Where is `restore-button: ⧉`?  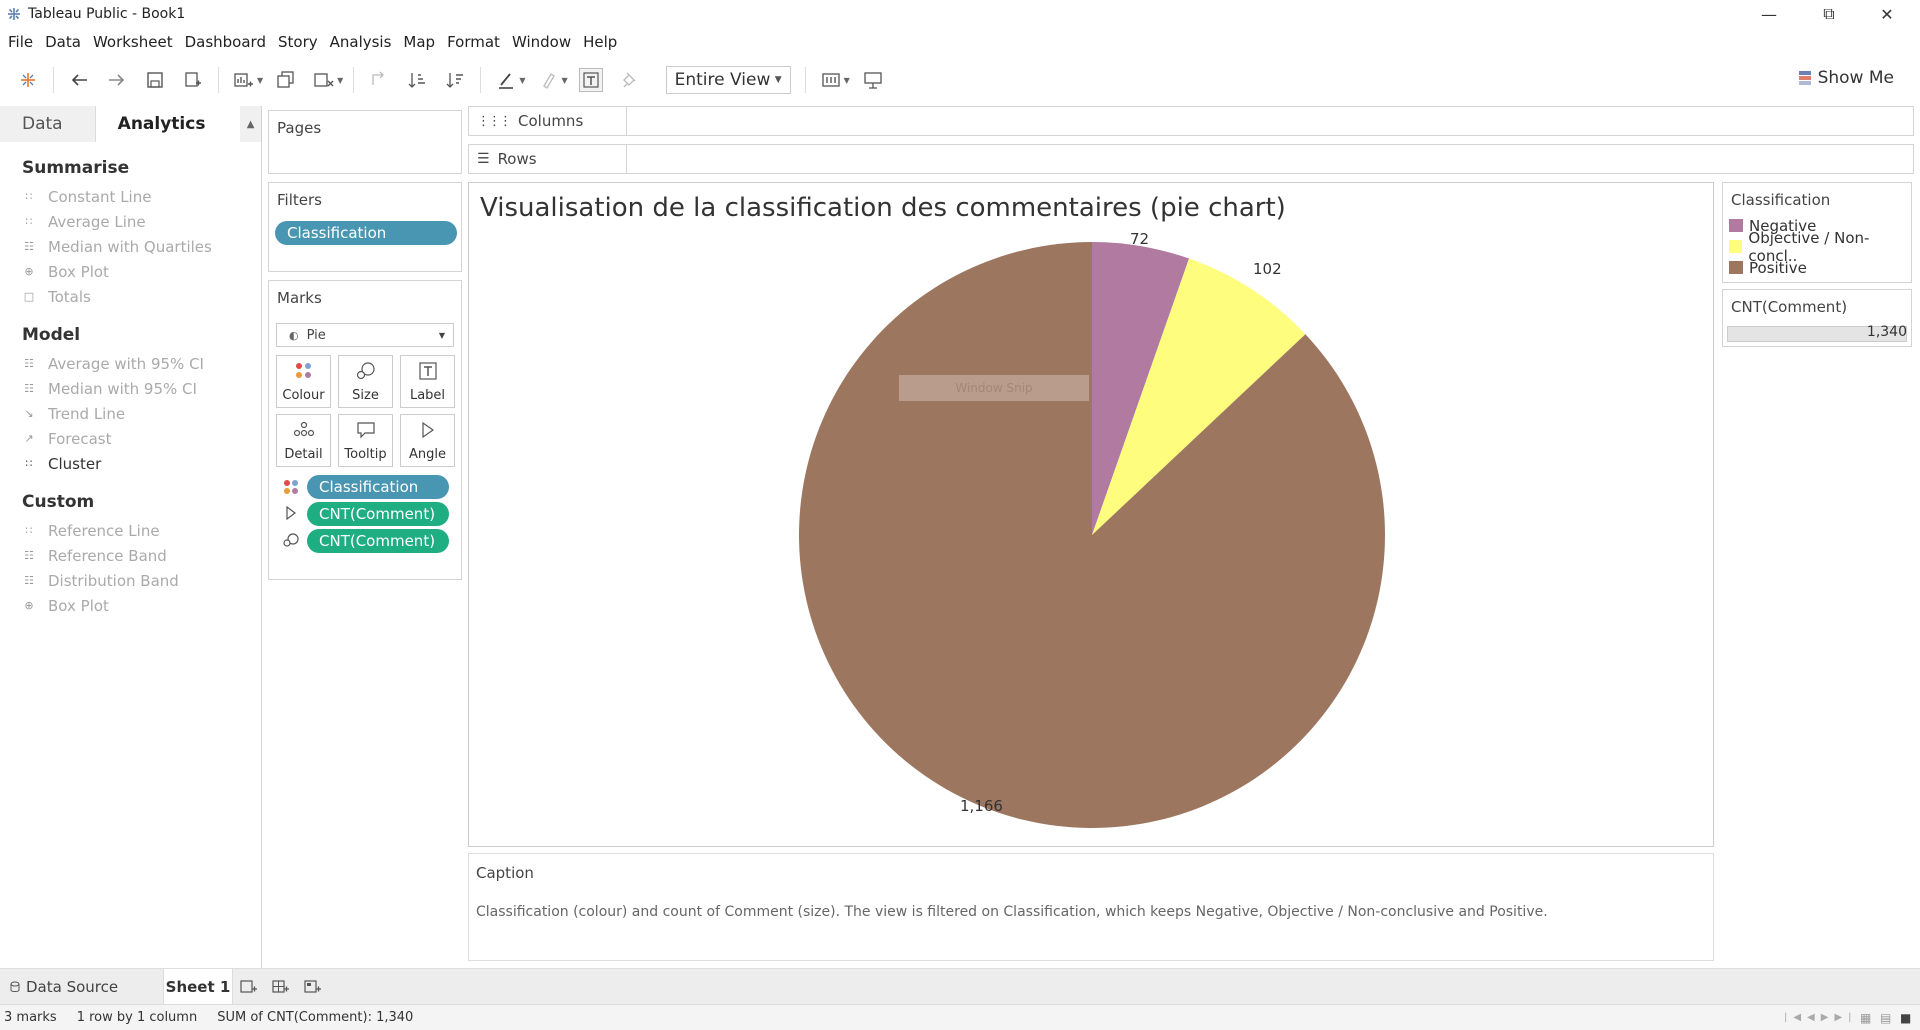 restore-button: ⧉ is located at coordinates (1829, 14).